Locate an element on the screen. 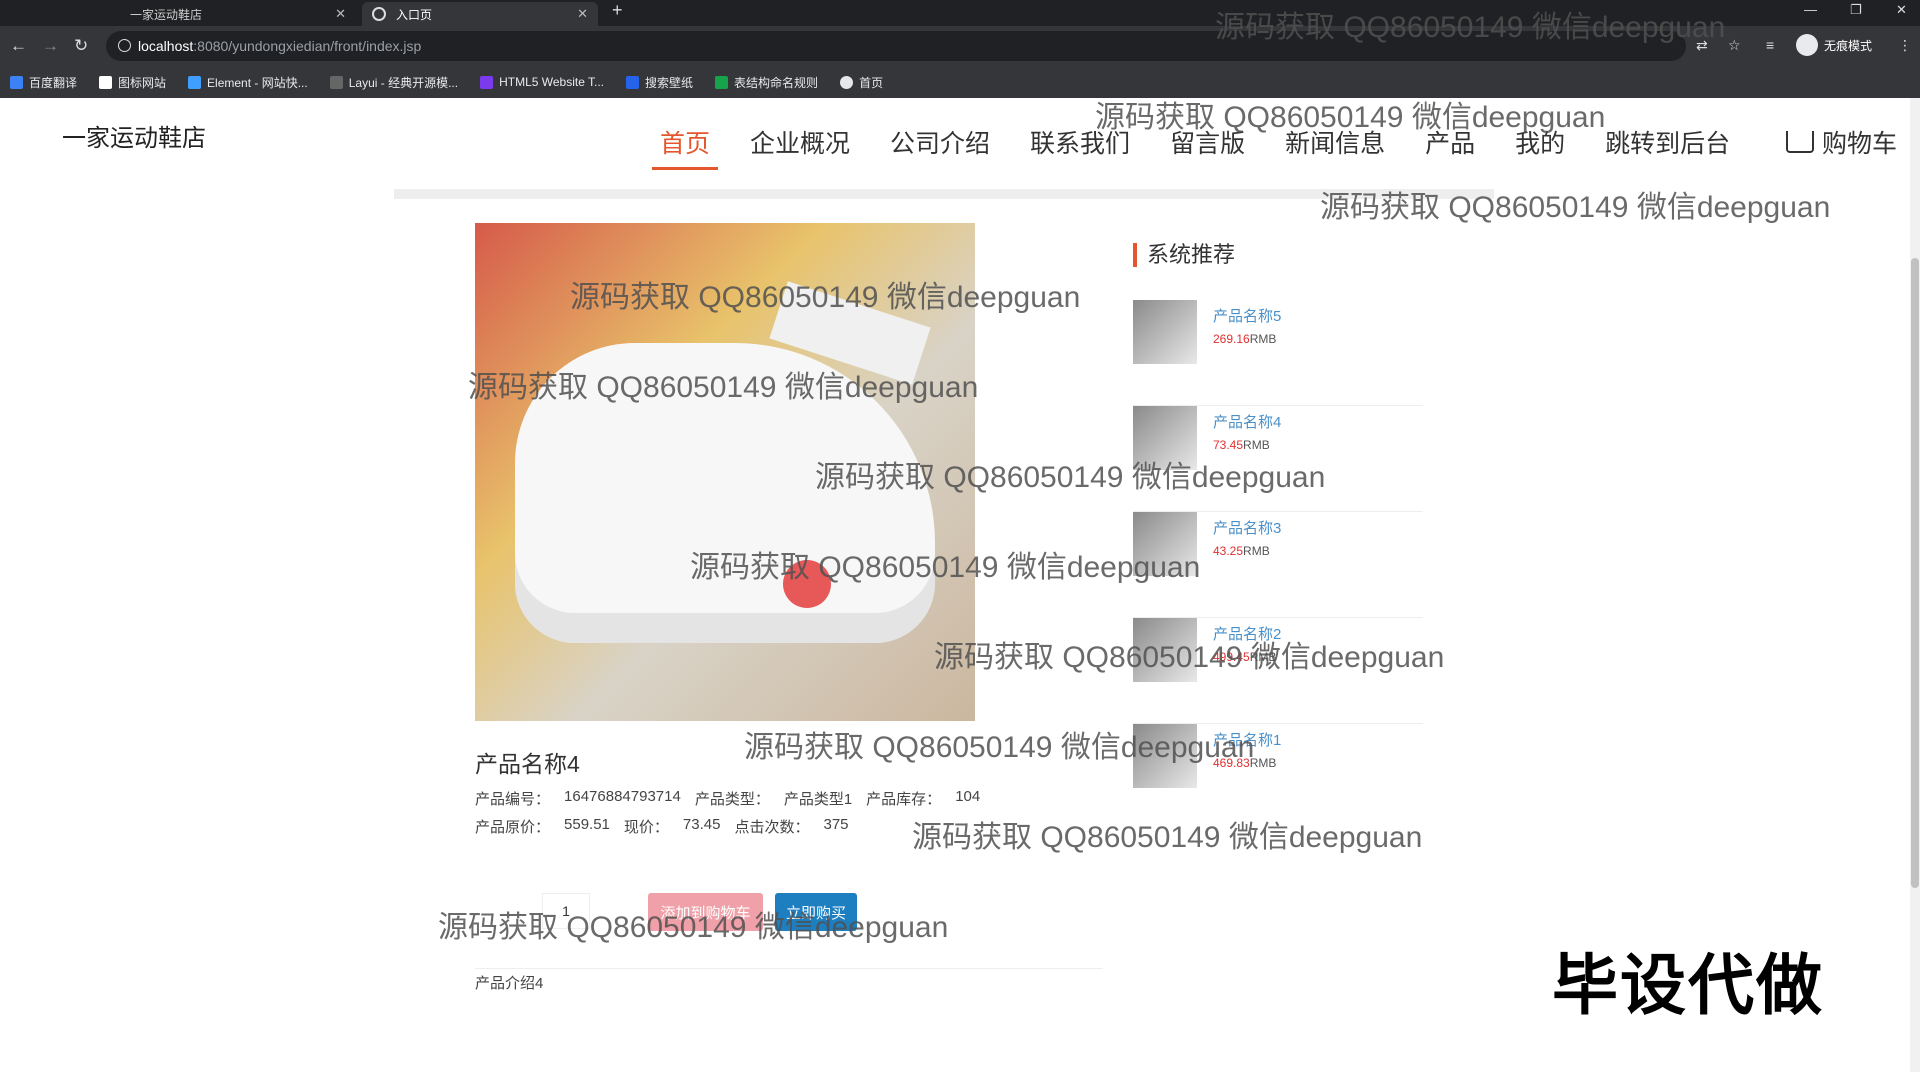  recommend-item: 产品名称5 269.16RMB is located at coordinates (1278, 353).